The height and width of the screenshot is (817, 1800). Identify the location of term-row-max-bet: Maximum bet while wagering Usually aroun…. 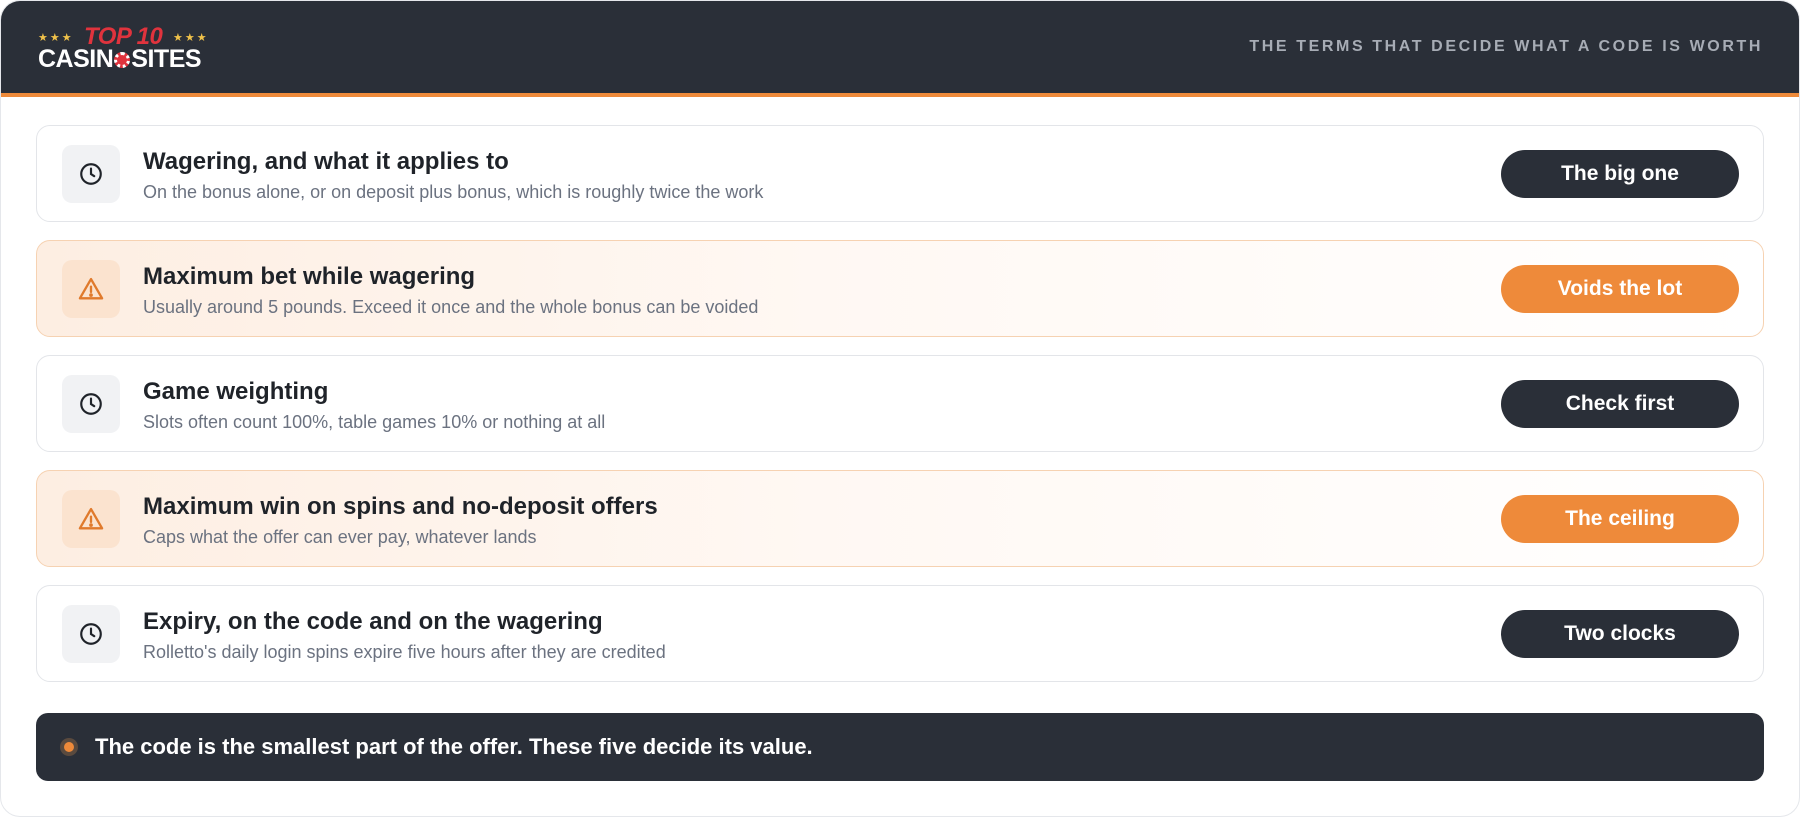
(900, 288).